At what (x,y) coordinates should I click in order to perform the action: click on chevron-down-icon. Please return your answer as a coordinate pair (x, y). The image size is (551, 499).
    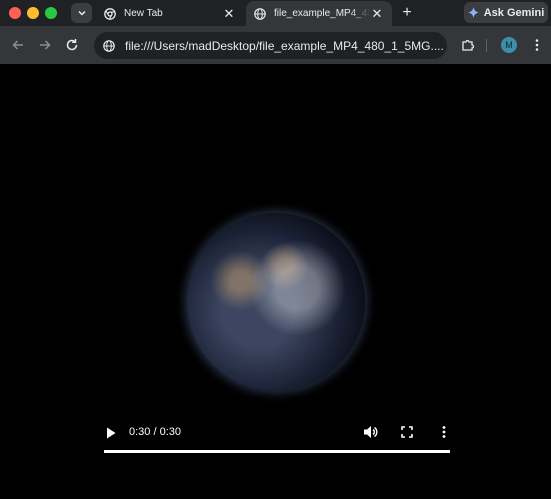
    Looking at the image, I should click on (81, 13).